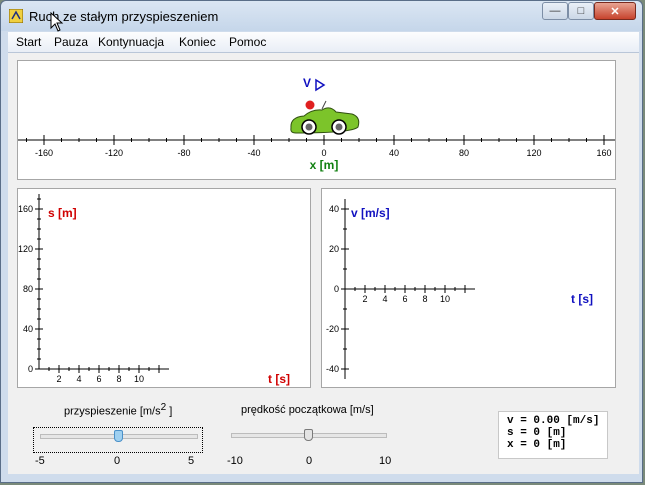  I want to click on velocity-label: V, so click(307, 83).